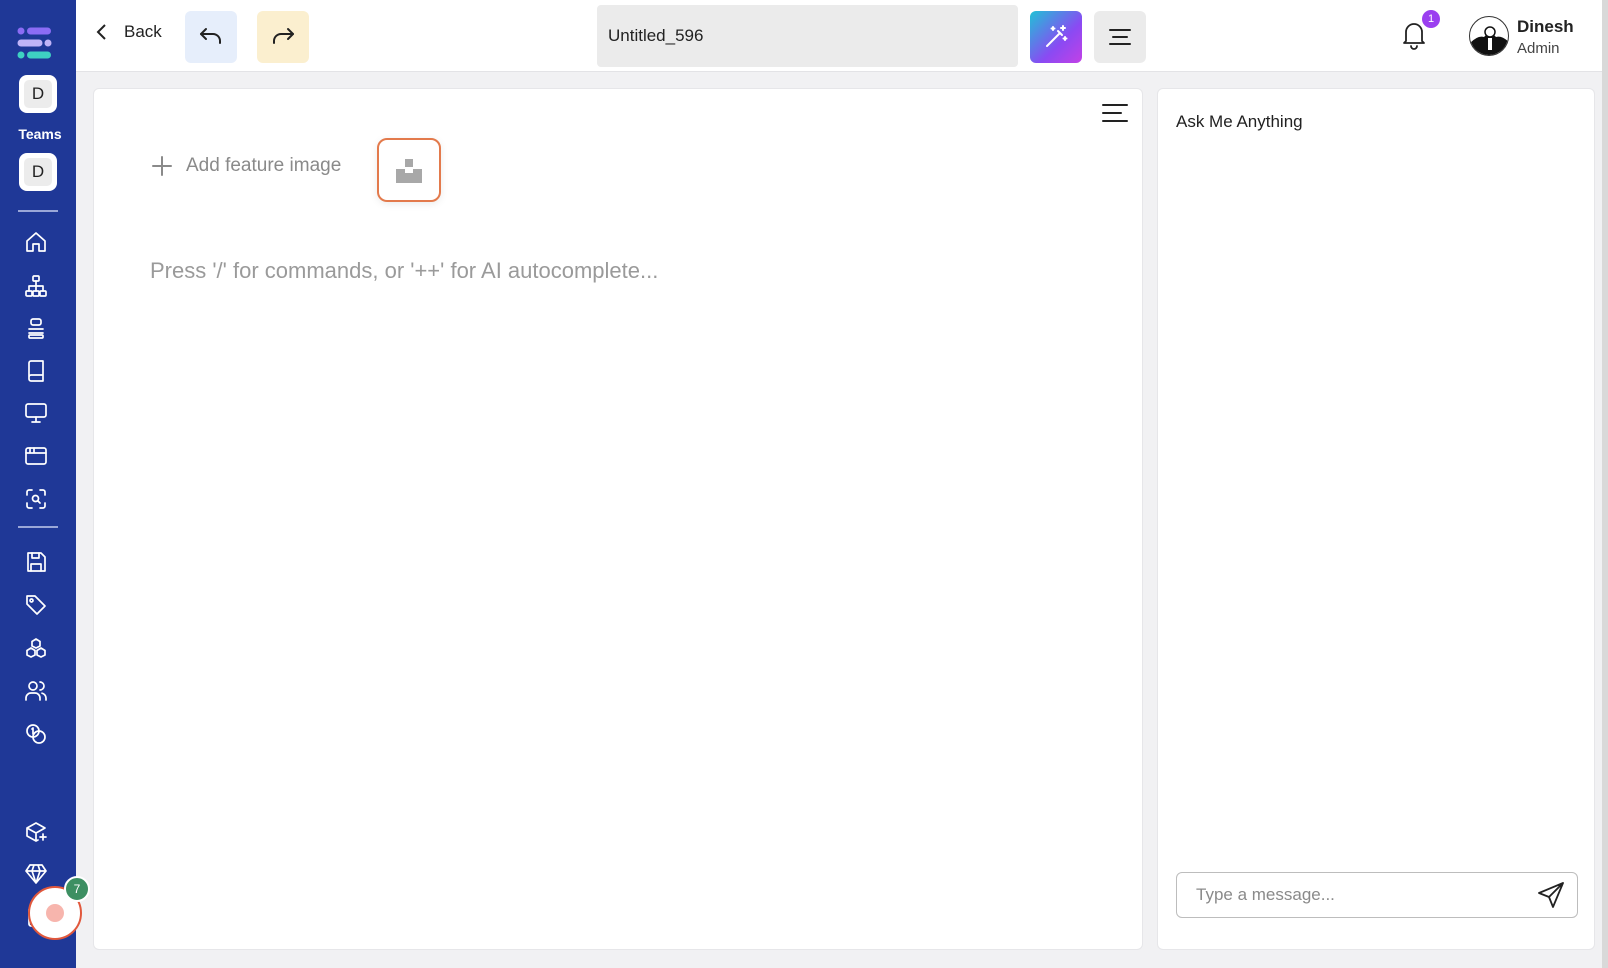  What do you see at coordinates (36, 242) in the screenshot?
I see `home-icon` at bounding box center [36, 242].